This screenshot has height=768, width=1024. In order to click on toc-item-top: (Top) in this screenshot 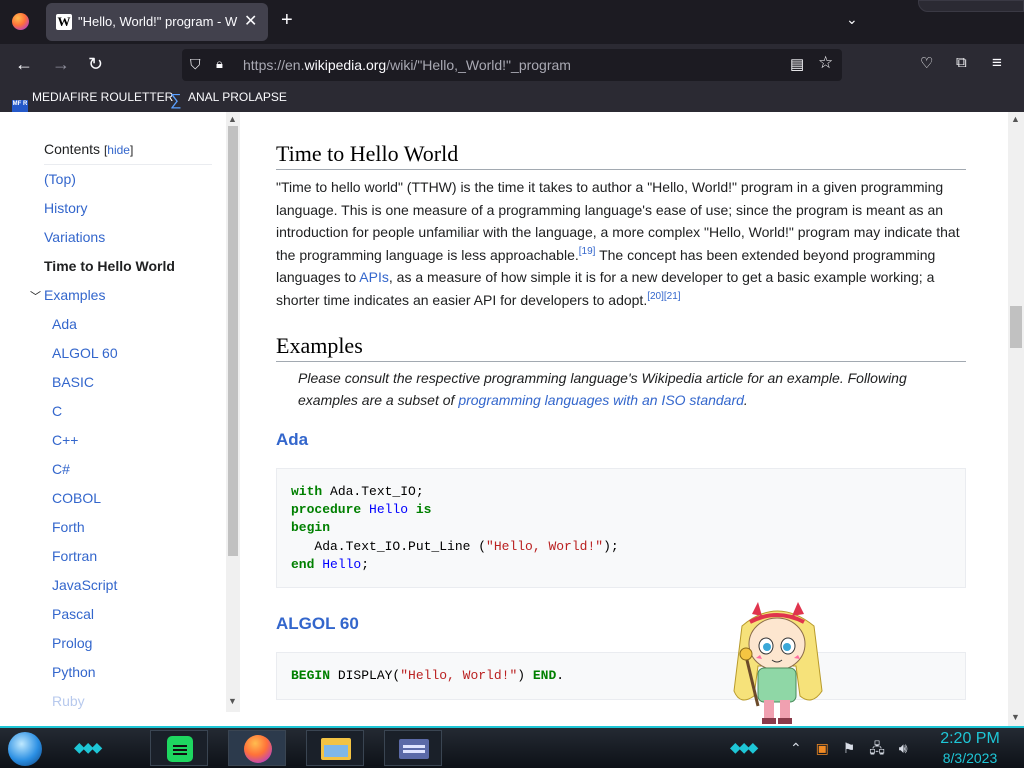, I will do `click(60, 179)`.